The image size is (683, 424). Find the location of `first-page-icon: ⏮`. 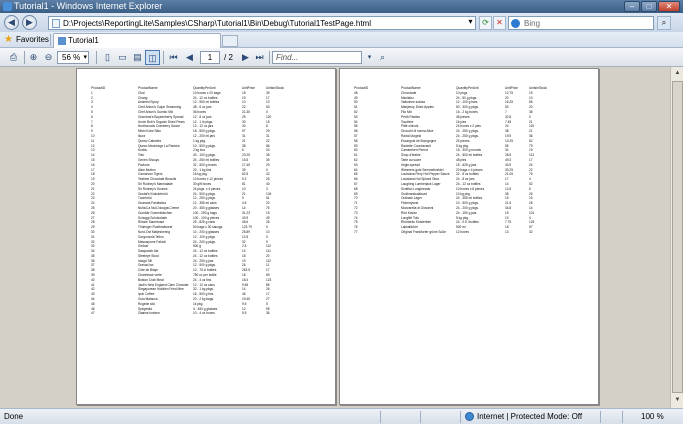

first-page-icon: ⏮ is located at coordinates (173, 57).